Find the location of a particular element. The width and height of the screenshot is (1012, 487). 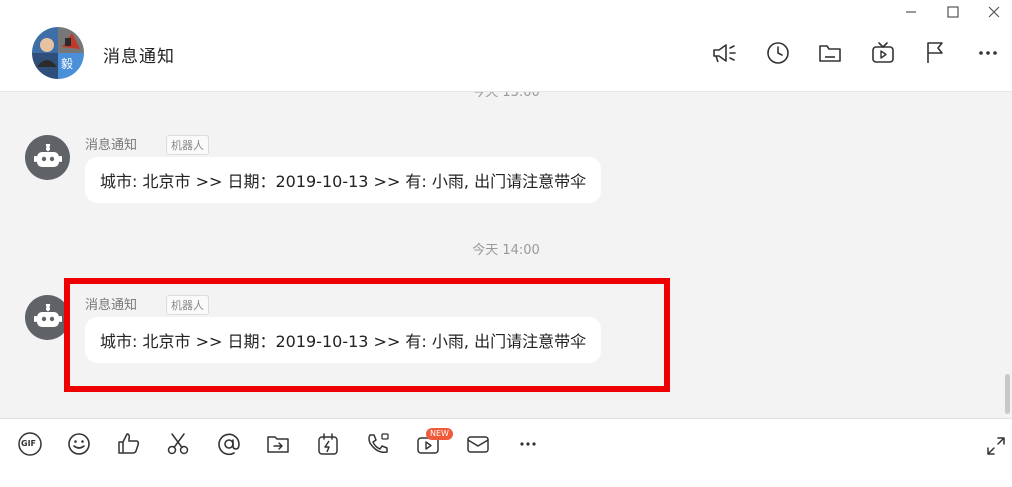

maximize-button is located at coordinates (953, 12).